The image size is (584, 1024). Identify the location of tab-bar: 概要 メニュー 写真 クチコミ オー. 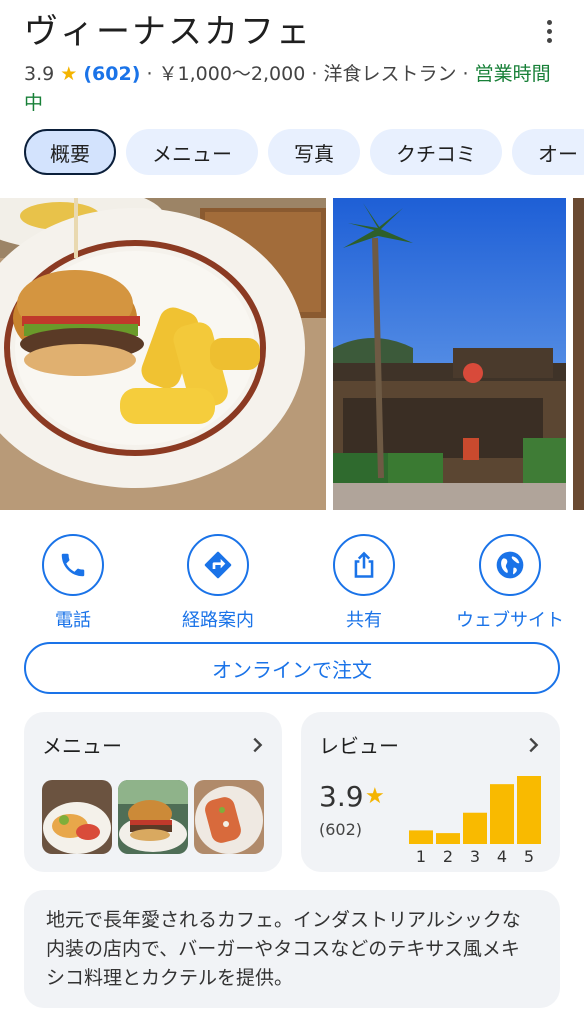
(304, 153).